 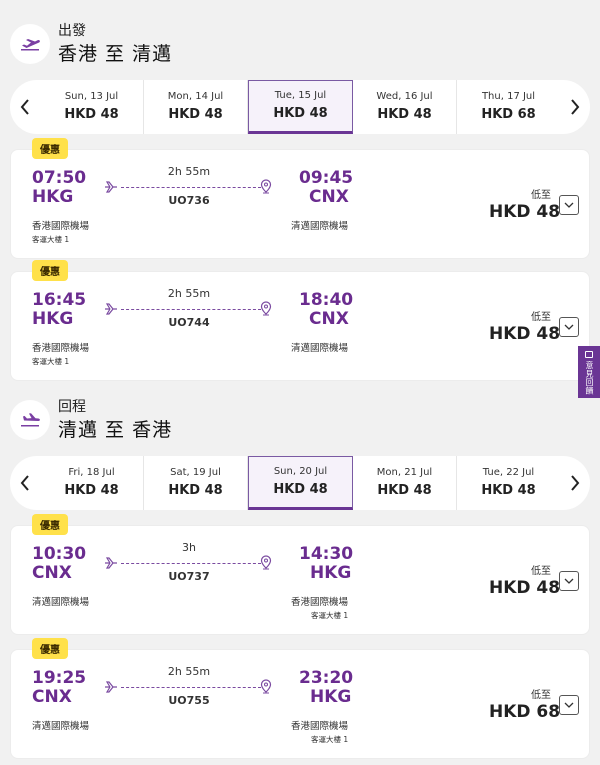 What do you see at coordinates (404, 96) in the screenshot?
I see `date-label: Wed, 16 Jul` at bounding box center [404, 96].